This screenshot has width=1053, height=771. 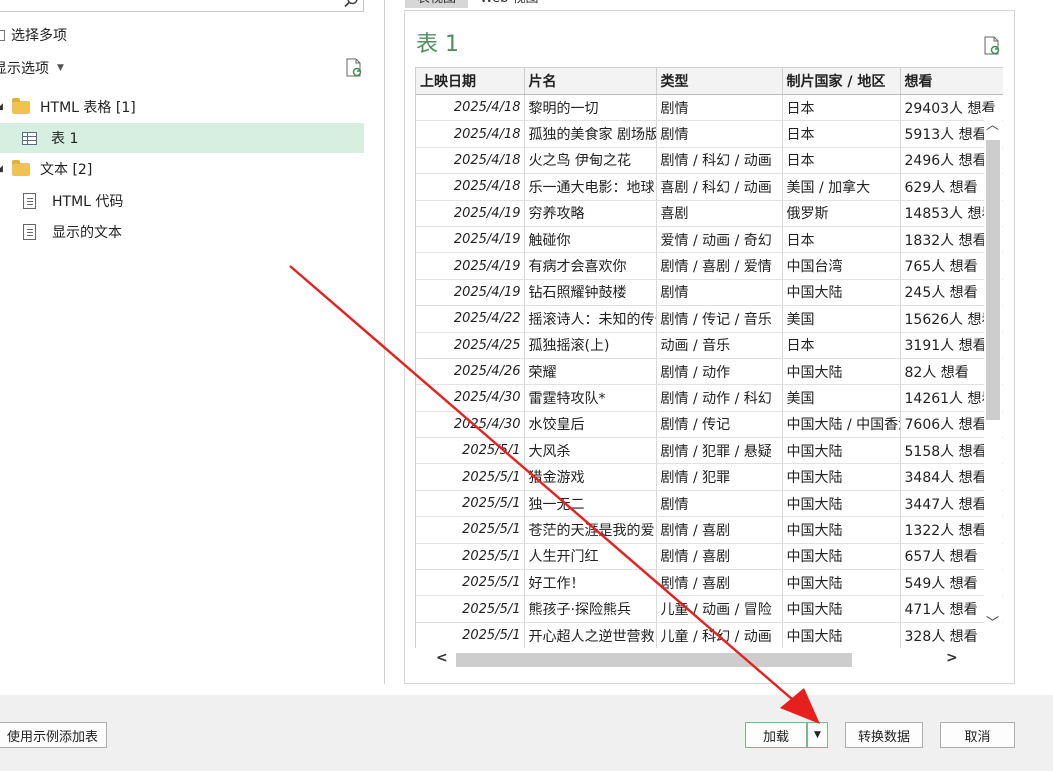 What do you see at coordinates (182, 107) in the screenshot?
I see `tree-item-html-tables: ◢ HTML 表格 [1]` at bounding box center [182, 107].